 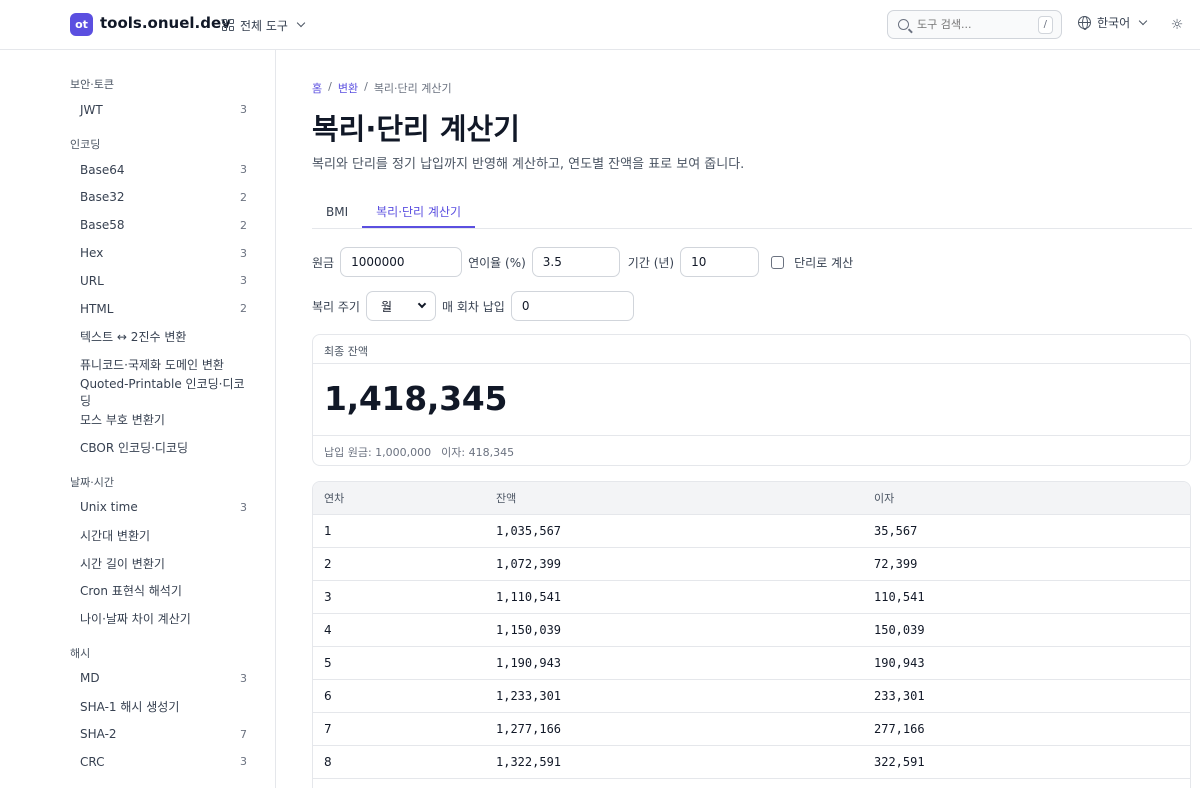 I want to click on sidebar-item-label: JWT, so click(x=91, y=109).